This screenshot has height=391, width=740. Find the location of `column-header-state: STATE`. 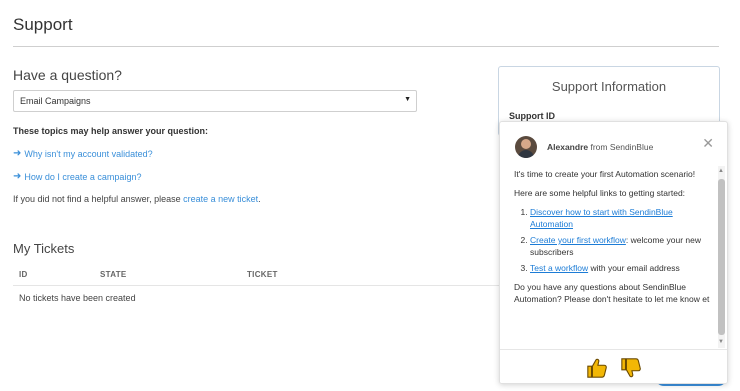

column-header-state: STATE is located at coordinates (113, 274).